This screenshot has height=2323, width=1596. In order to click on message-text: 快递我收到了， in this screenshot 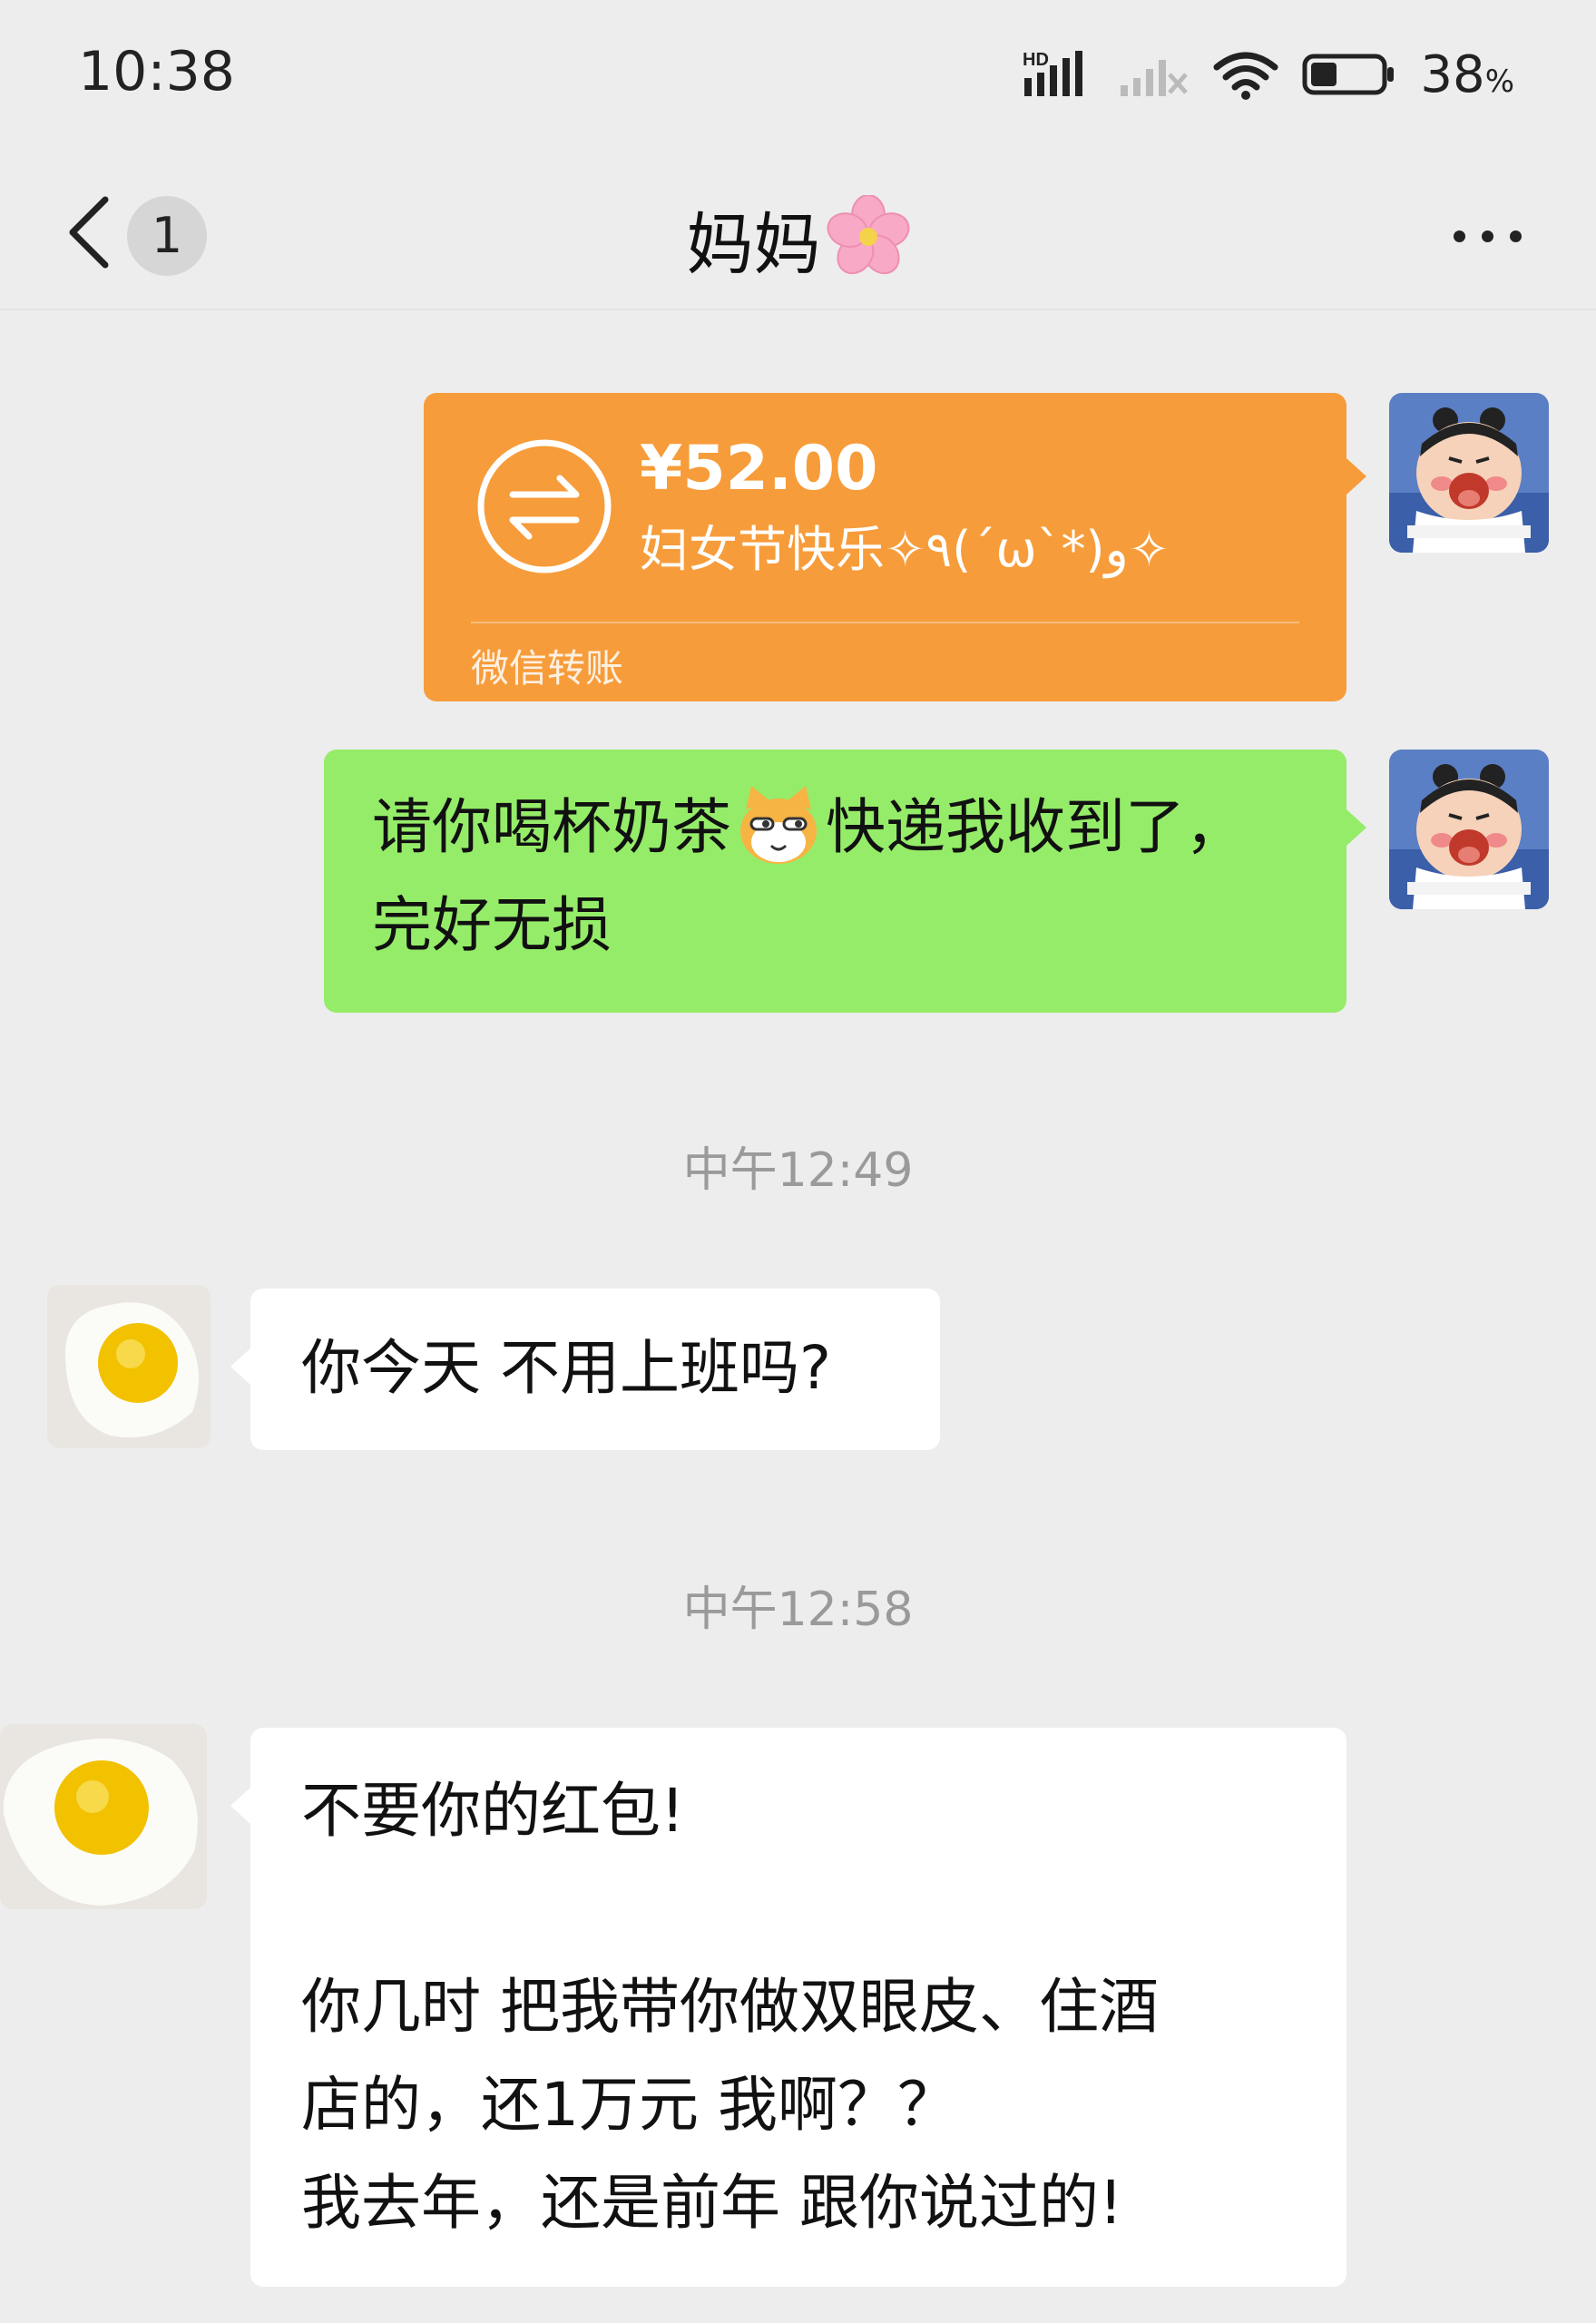, I will do `click(1035, 827)`.